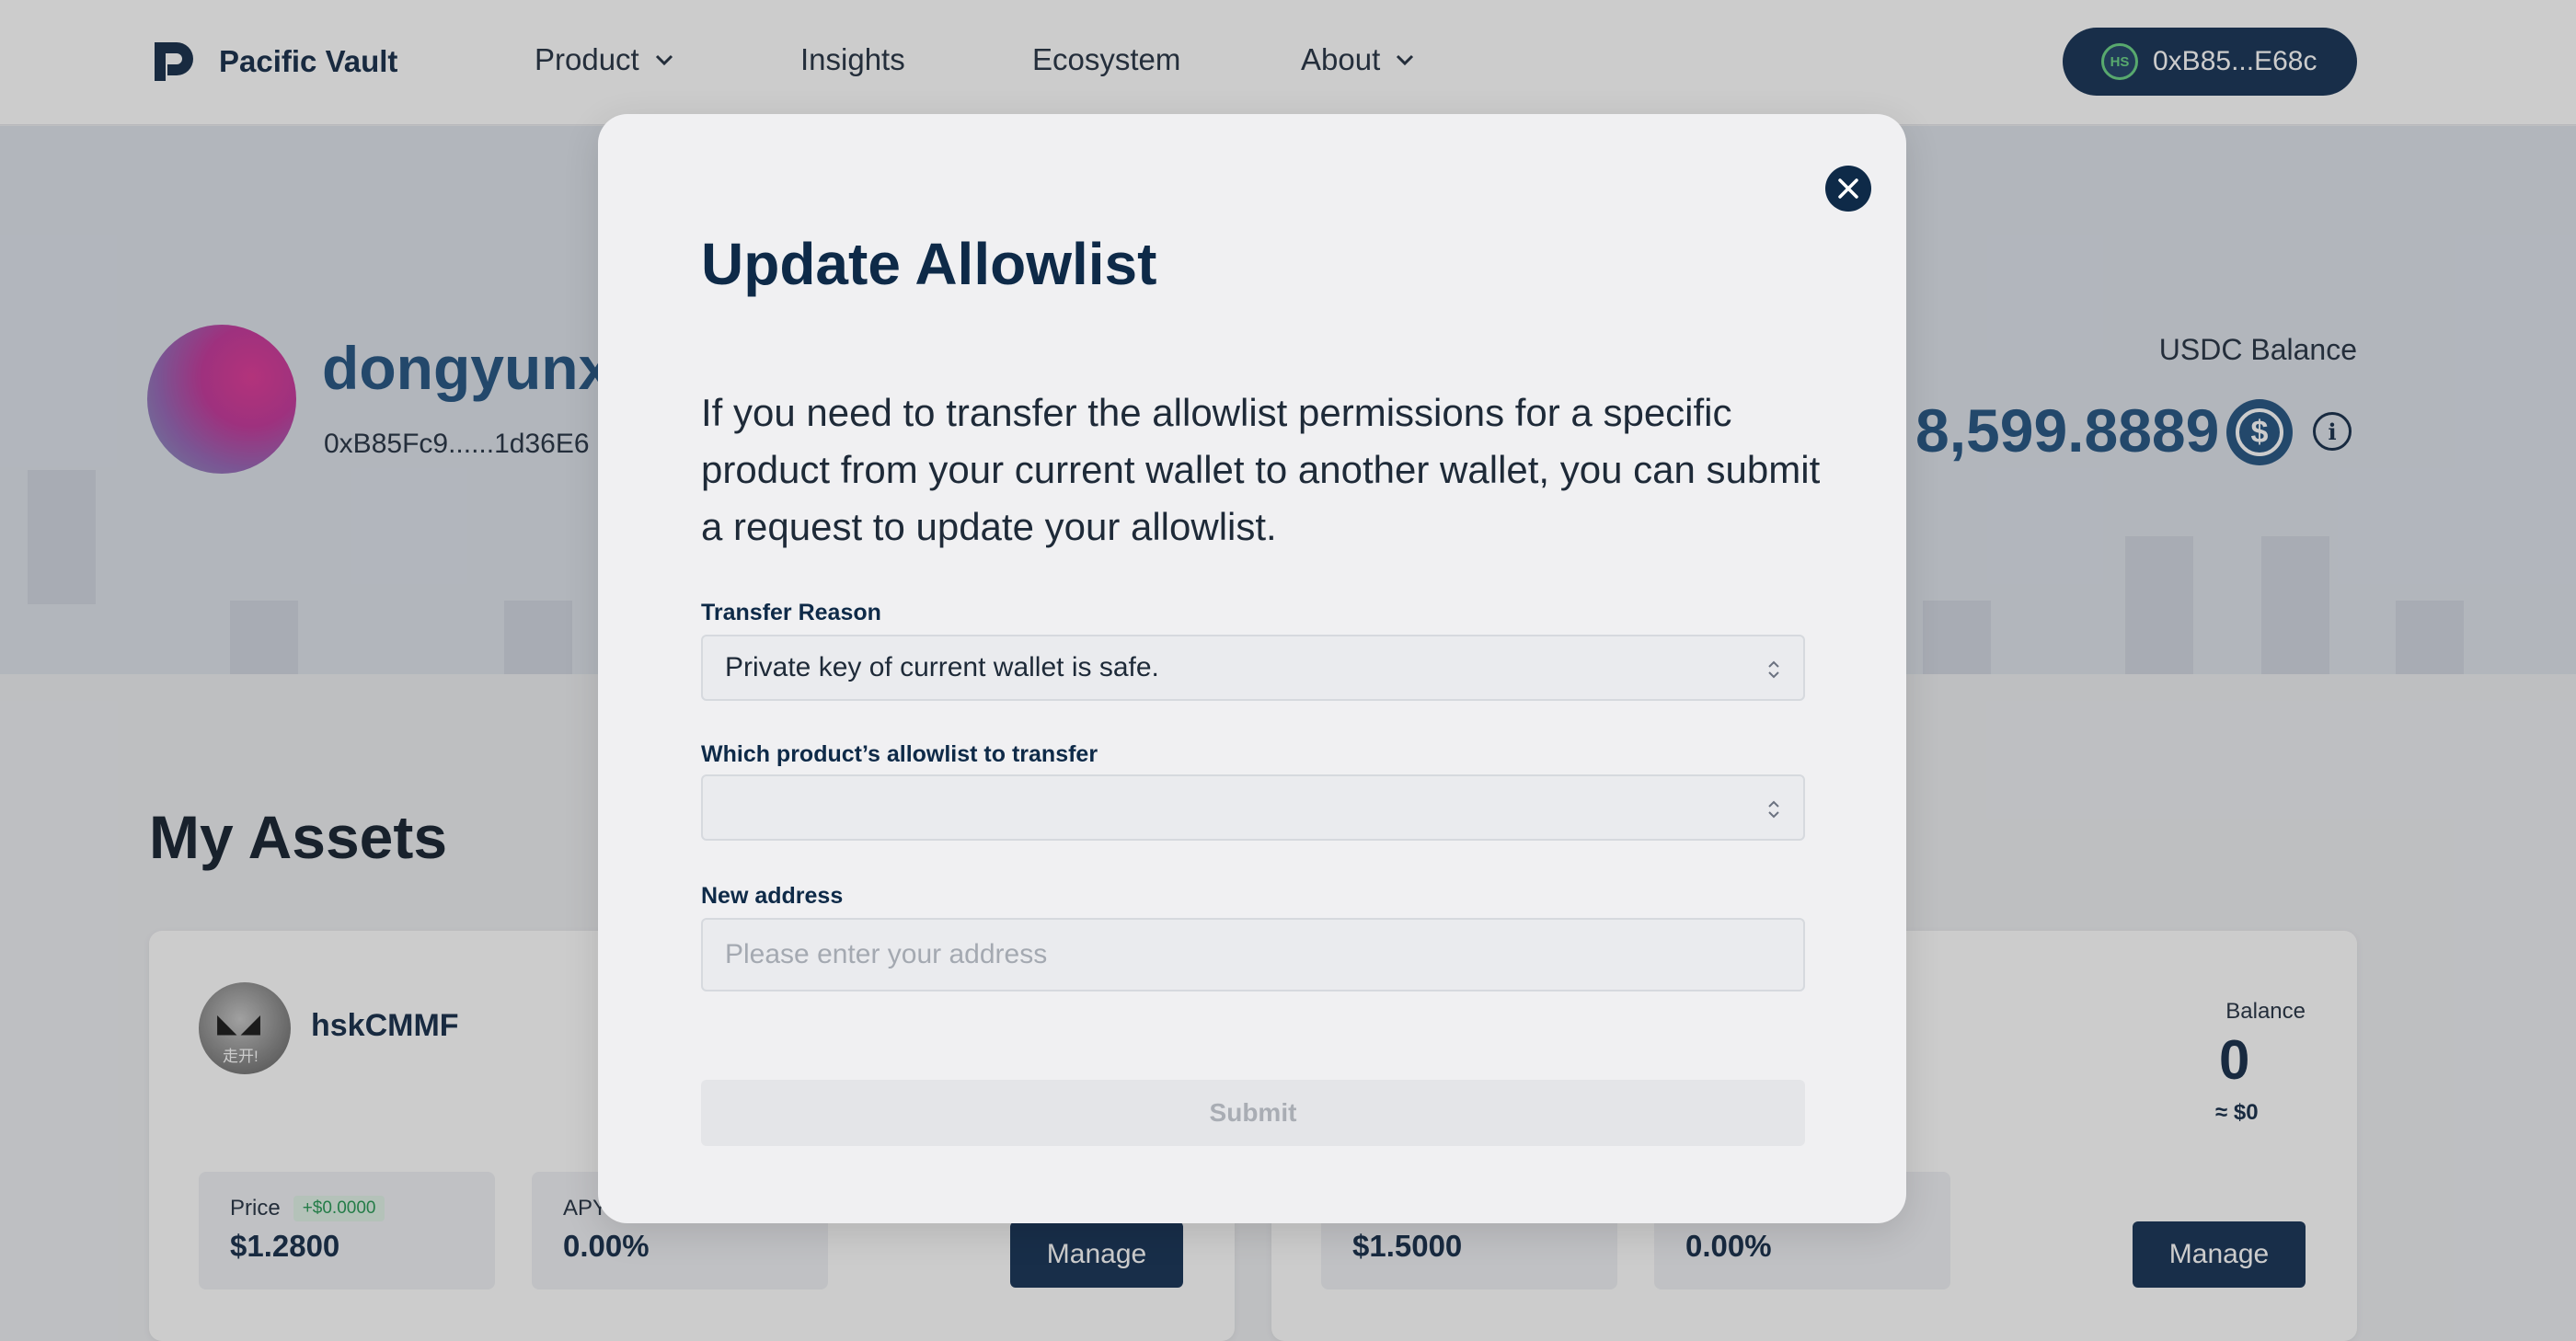 The width and height of the screenshot is (2576, 1341). I want to click on transfer-reason-label: Transfer Reason, so click(791, 612).